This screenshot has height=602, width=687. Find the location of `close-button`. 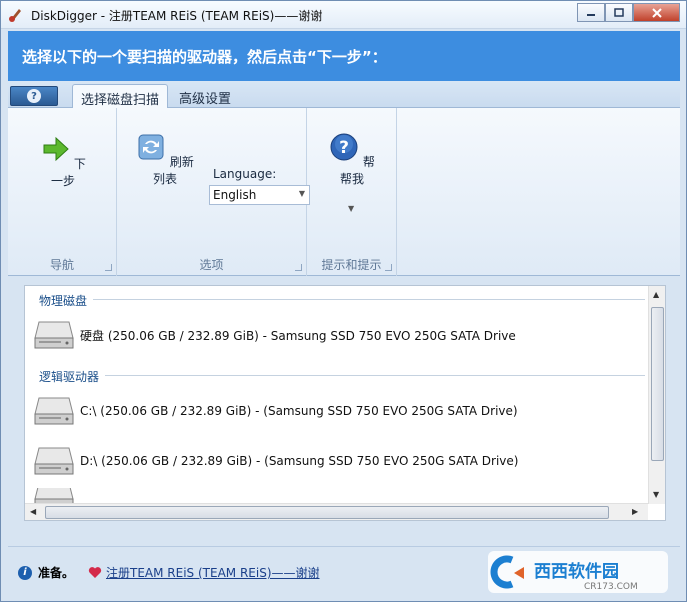

close-button is located at coordinates (656, 12).